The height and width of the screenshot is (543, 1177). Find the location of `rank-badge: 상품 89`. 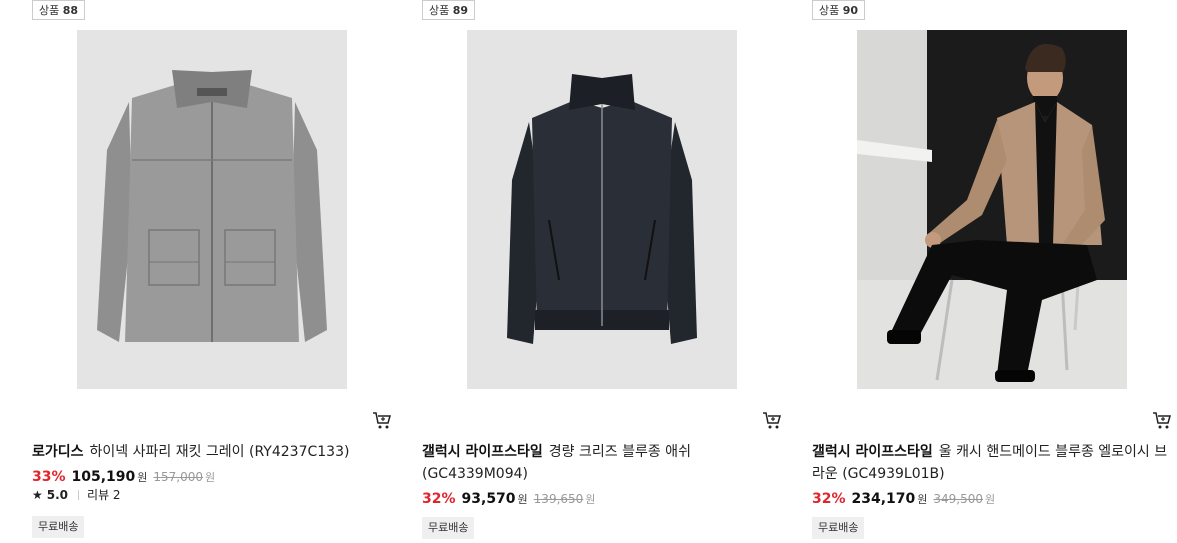

rank-badge: 상품 89 is located at coordinates (449, 10).